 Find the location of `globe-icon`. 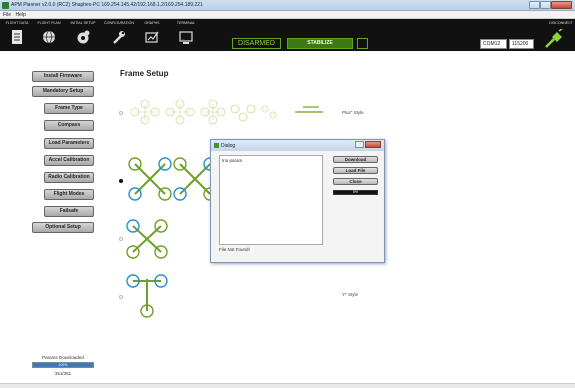

globe-icon is located at coordinates (49, 37).